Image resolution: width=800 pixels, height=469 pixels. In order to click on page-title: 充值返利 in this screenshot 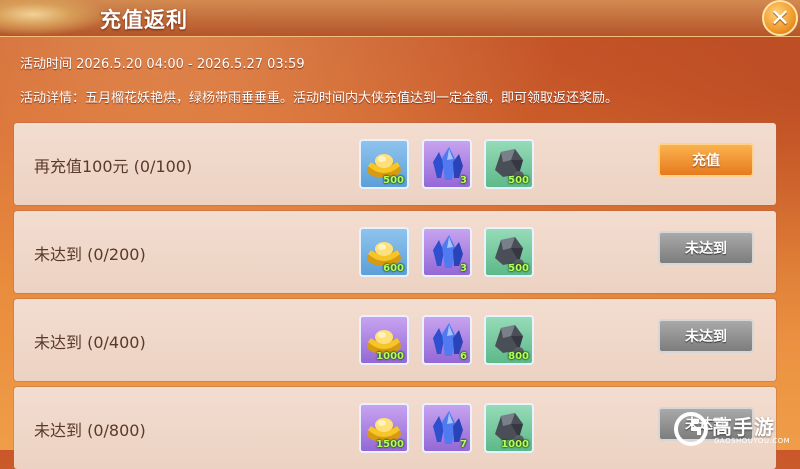, I will do `click(144, 20)`.